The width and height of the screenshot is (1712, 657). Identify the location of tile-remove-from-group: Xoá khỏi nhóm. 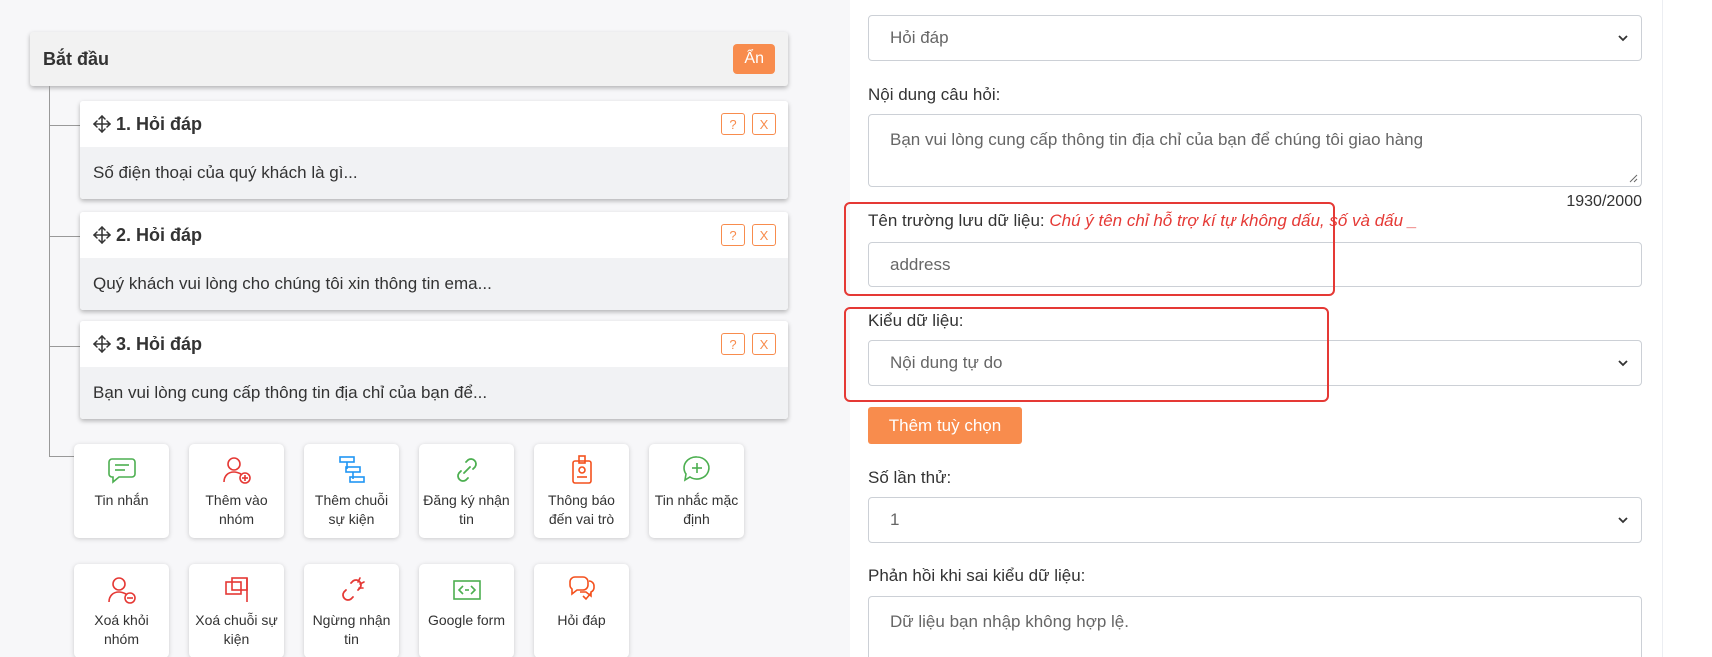
(121, 610).